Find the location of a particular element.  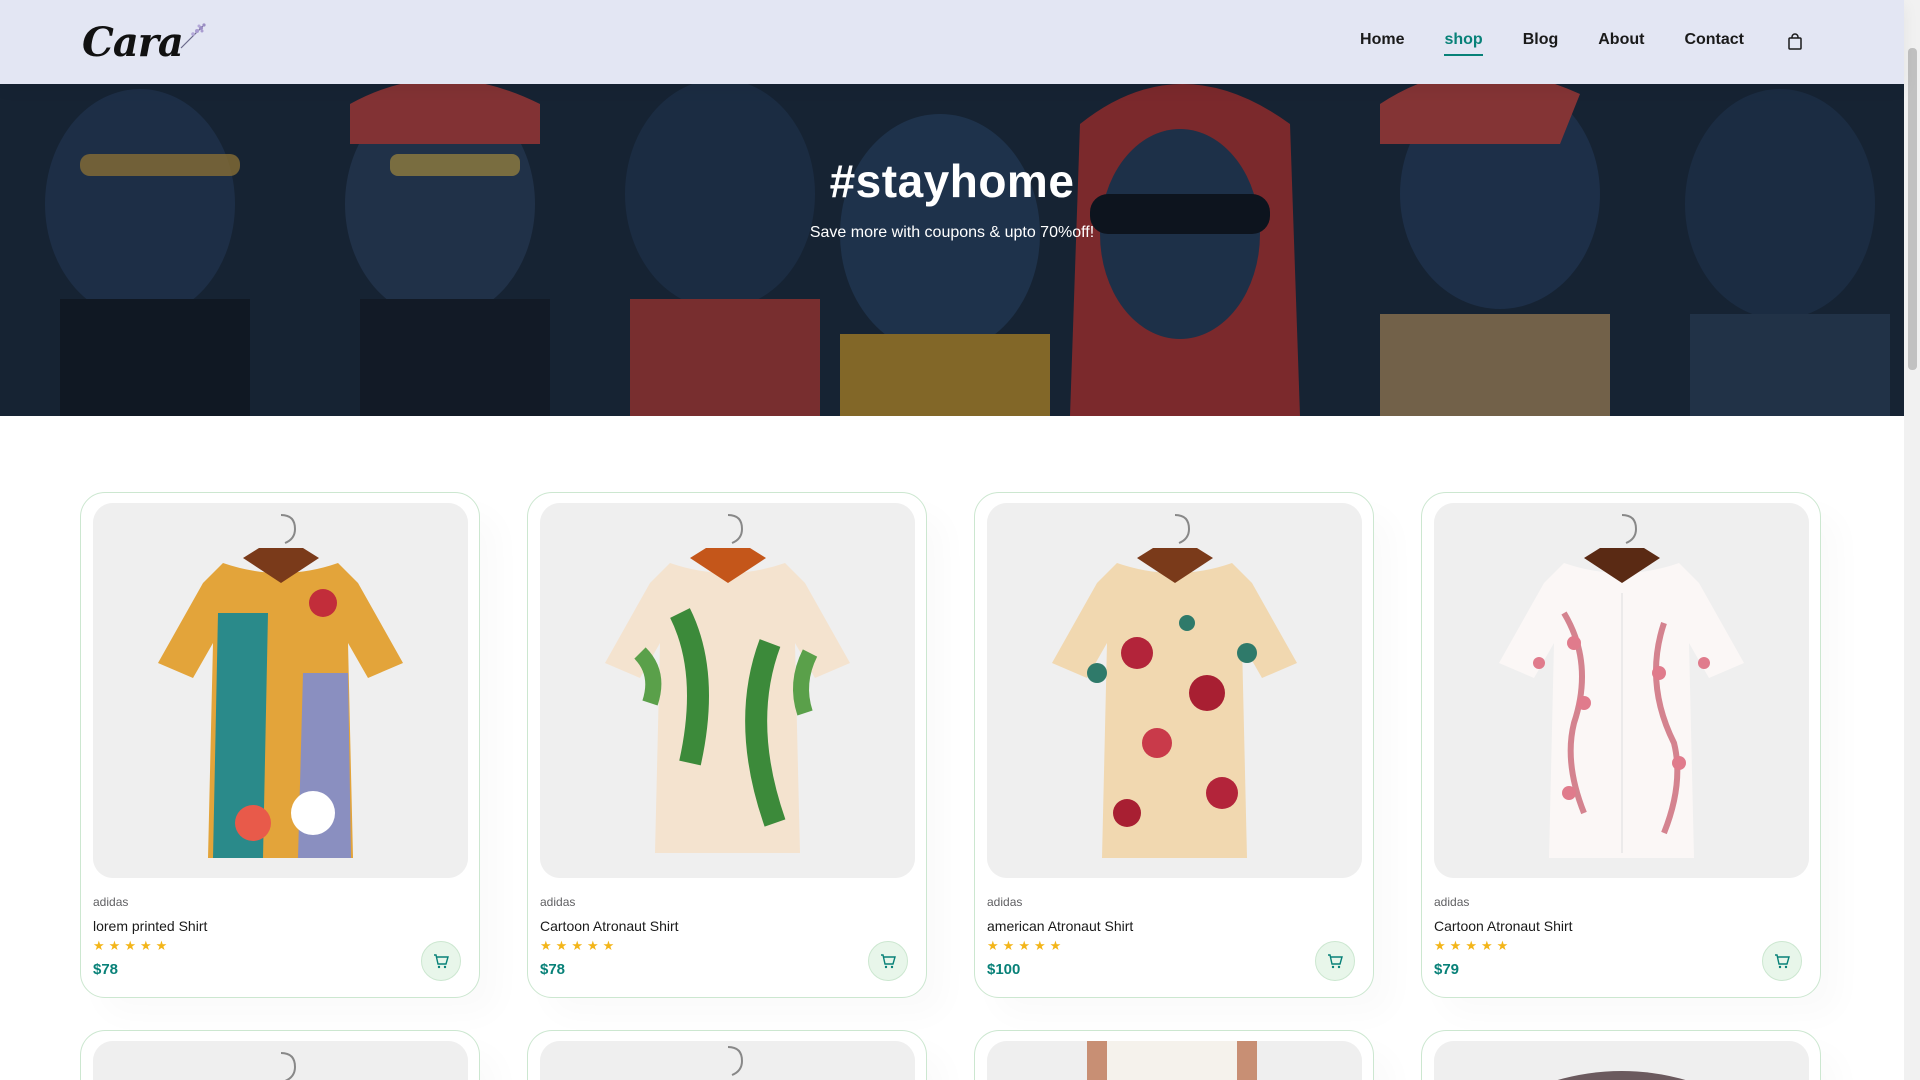

product-card: adidas lorem printed Shirt ★ ★ ★ ★ ★ $78 is located at coordinates (280, 745).